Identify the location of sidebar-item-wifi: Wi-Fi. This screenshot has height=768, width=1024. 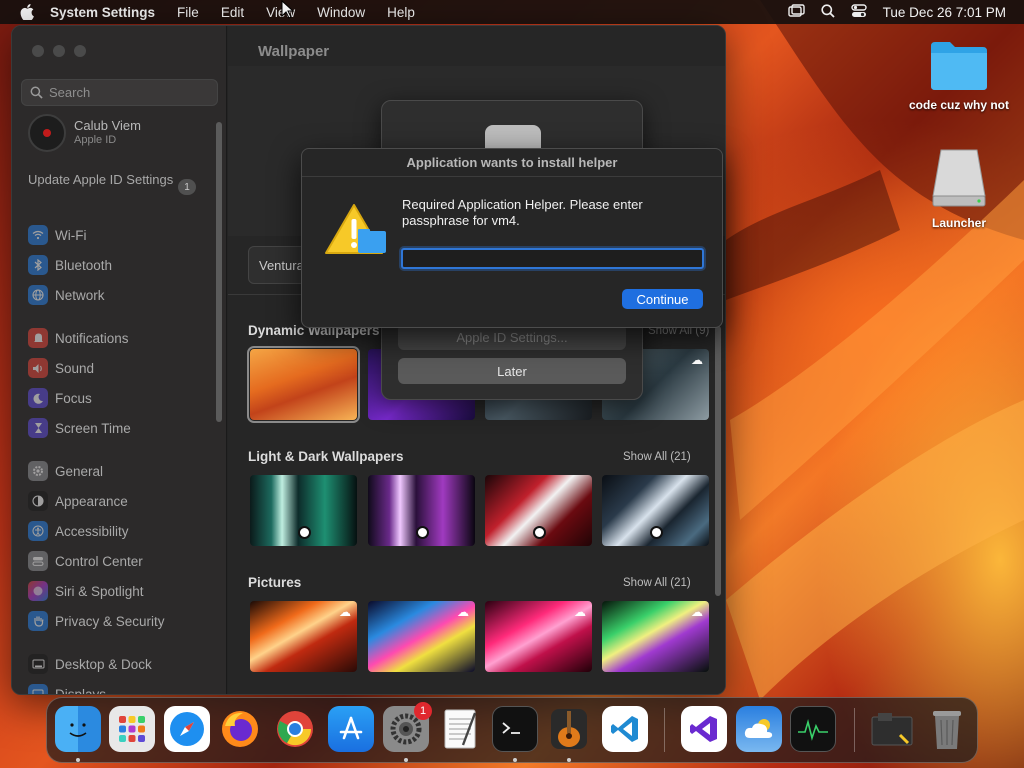
(57, 235).